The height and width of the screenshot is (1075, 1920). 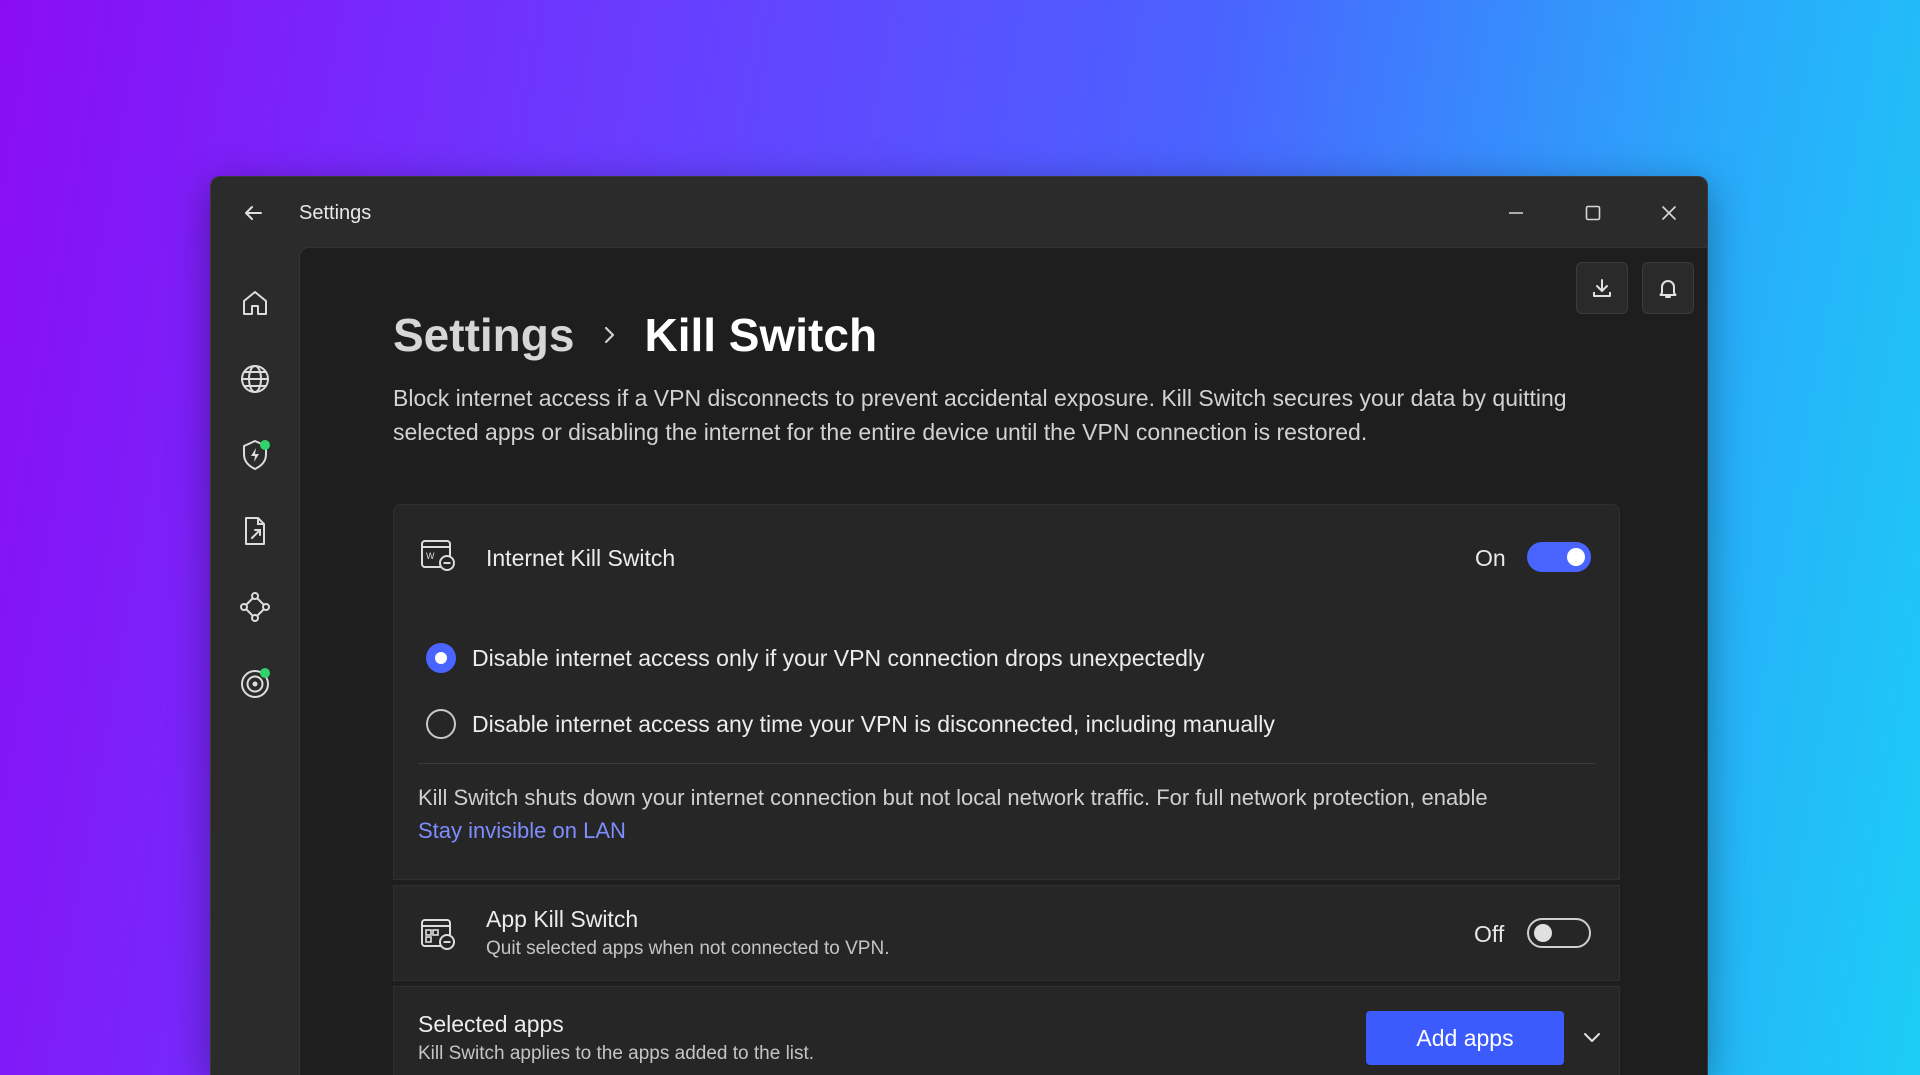 I want to click on download-button, so click(x=1602, y=288).